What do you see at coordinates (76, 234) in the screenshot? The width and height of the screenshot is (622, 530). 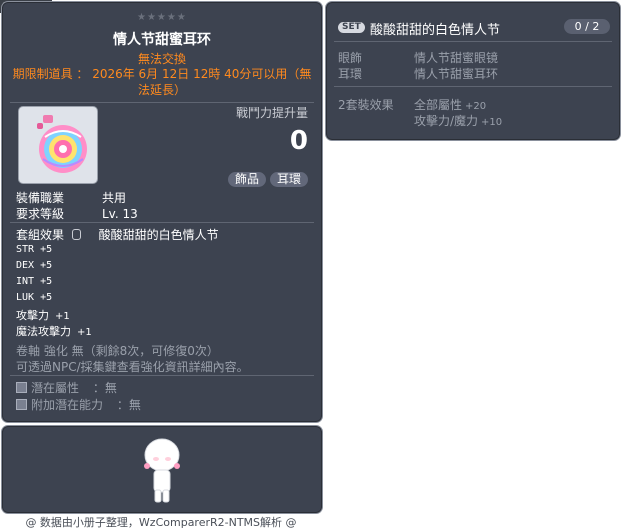 I see `set-info-icon` at bounding box center [76, 234].